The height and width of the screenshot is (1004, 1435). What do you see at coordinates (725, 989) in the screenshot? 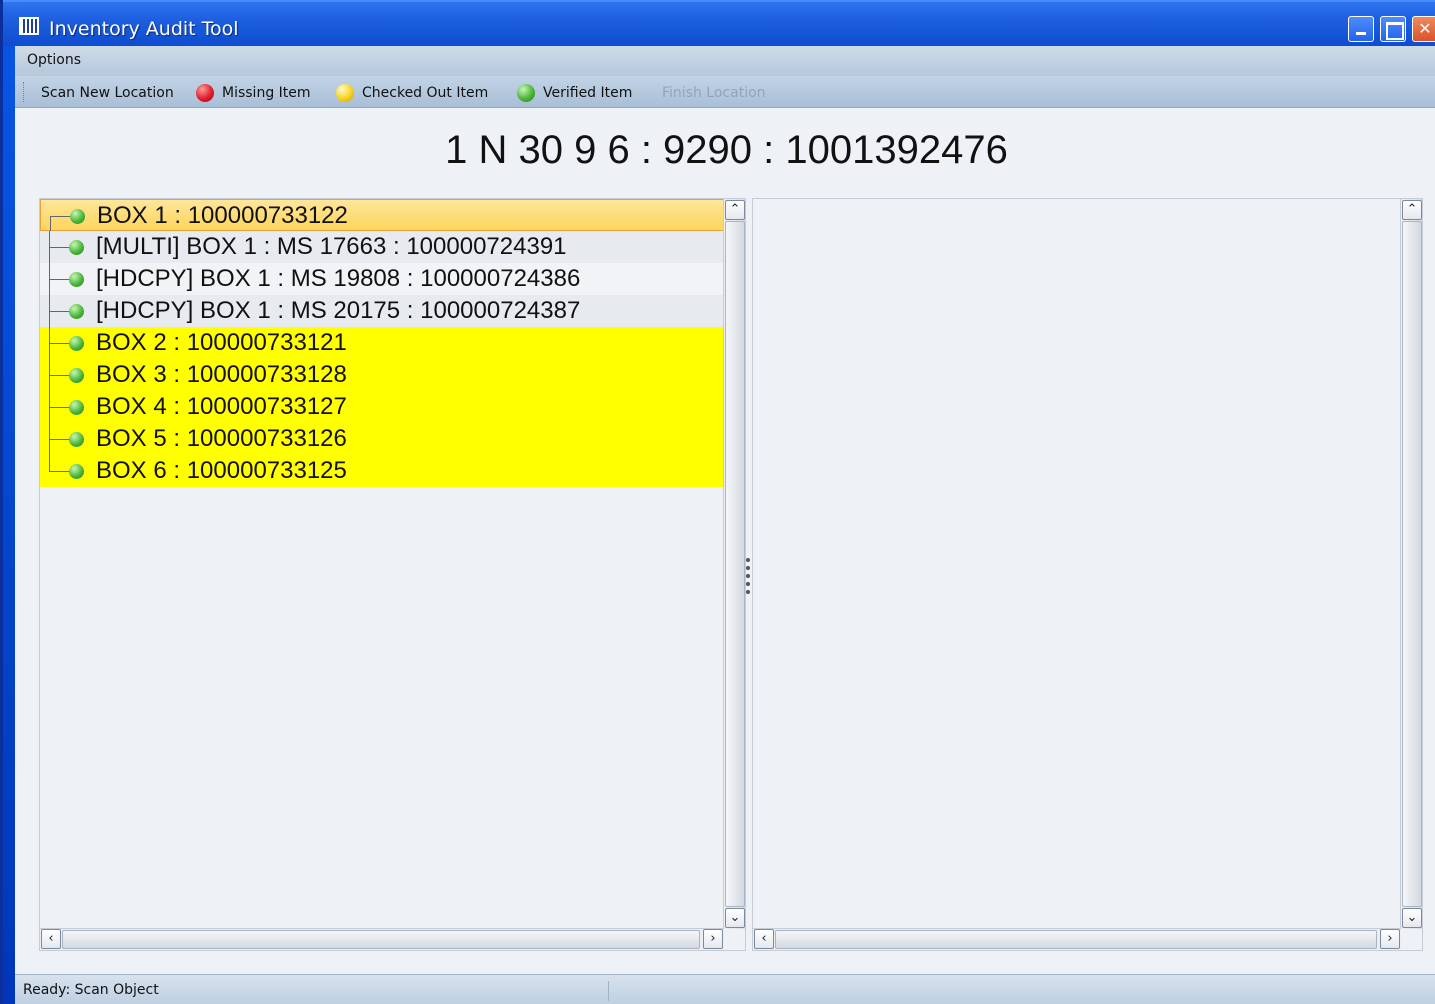
I see `status-bar: Ready: Scan Object` at bounding box center [725, 989].